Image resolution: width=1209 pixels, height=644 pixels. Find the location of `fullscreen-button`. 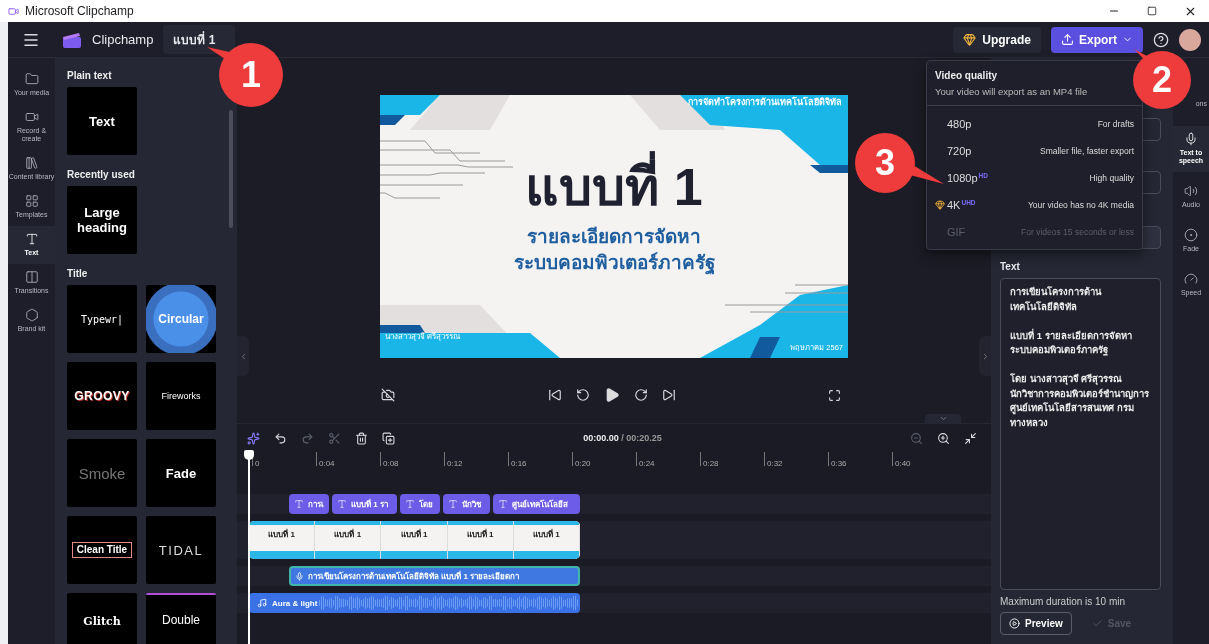

fullscreen-button is located at coordinates (834, 395).